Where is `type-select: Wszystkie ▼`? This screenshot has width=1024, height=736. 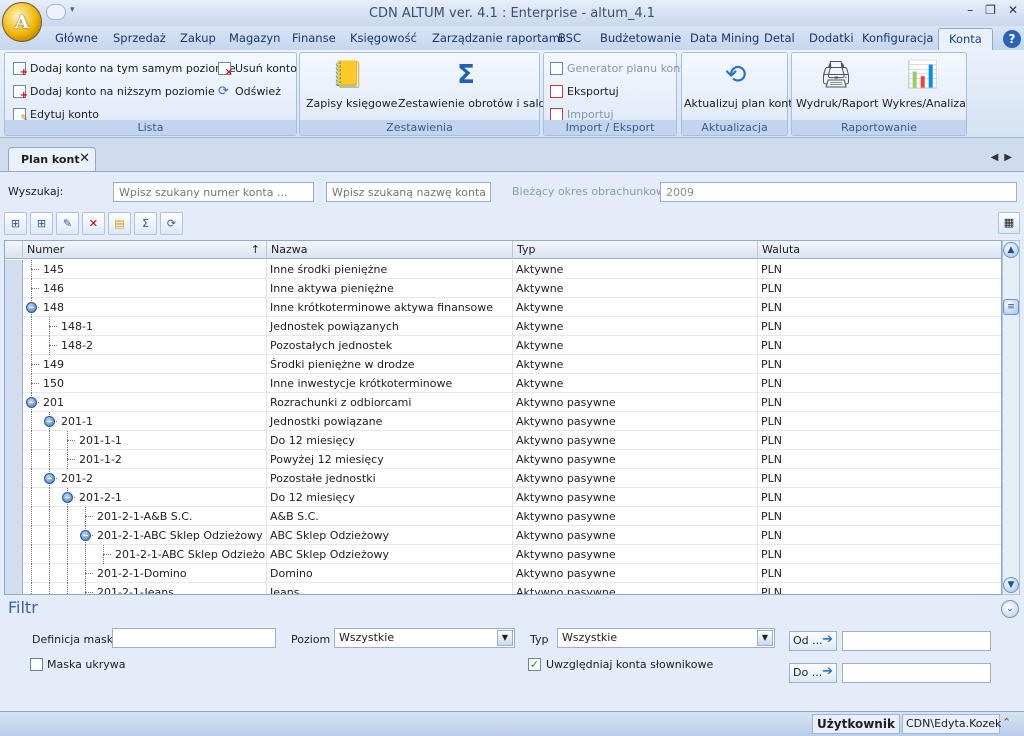
type-select: Wszystkie ▼ is located at coordinates (666, 638).